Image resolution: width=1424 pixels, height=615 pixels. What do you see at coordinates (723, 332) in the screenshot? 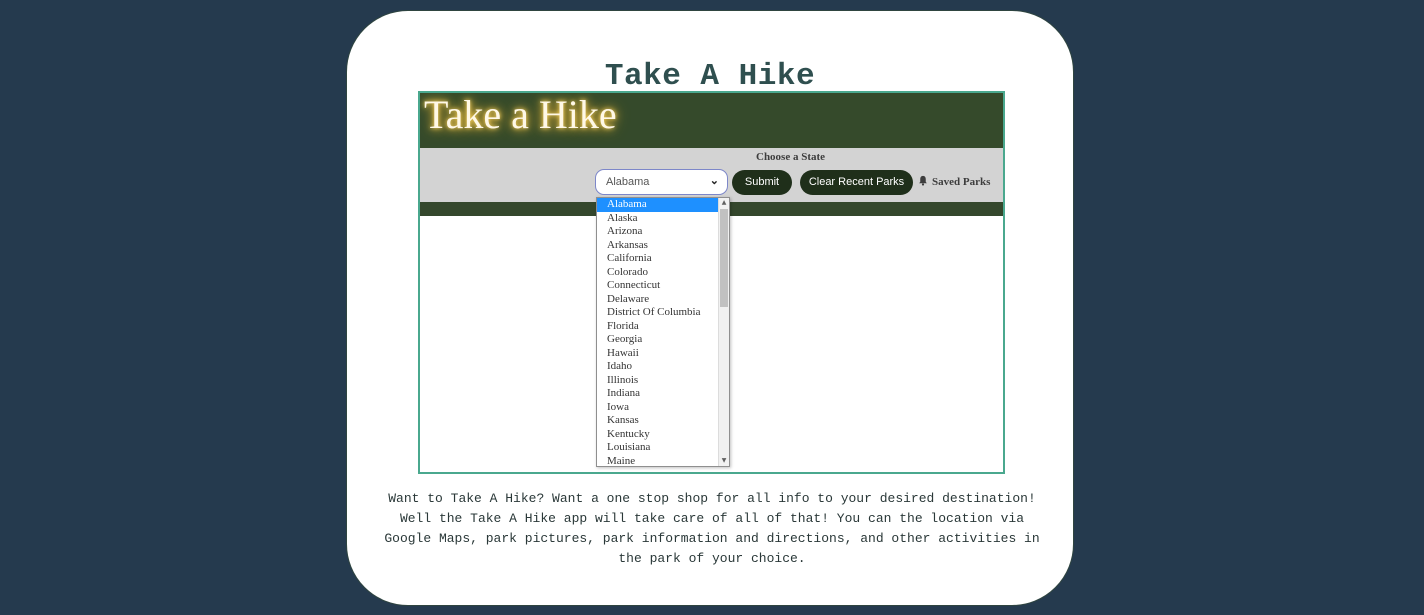
I see `dropdown-scrollbar: ▲ ▼` at bounding box center [723, 332].